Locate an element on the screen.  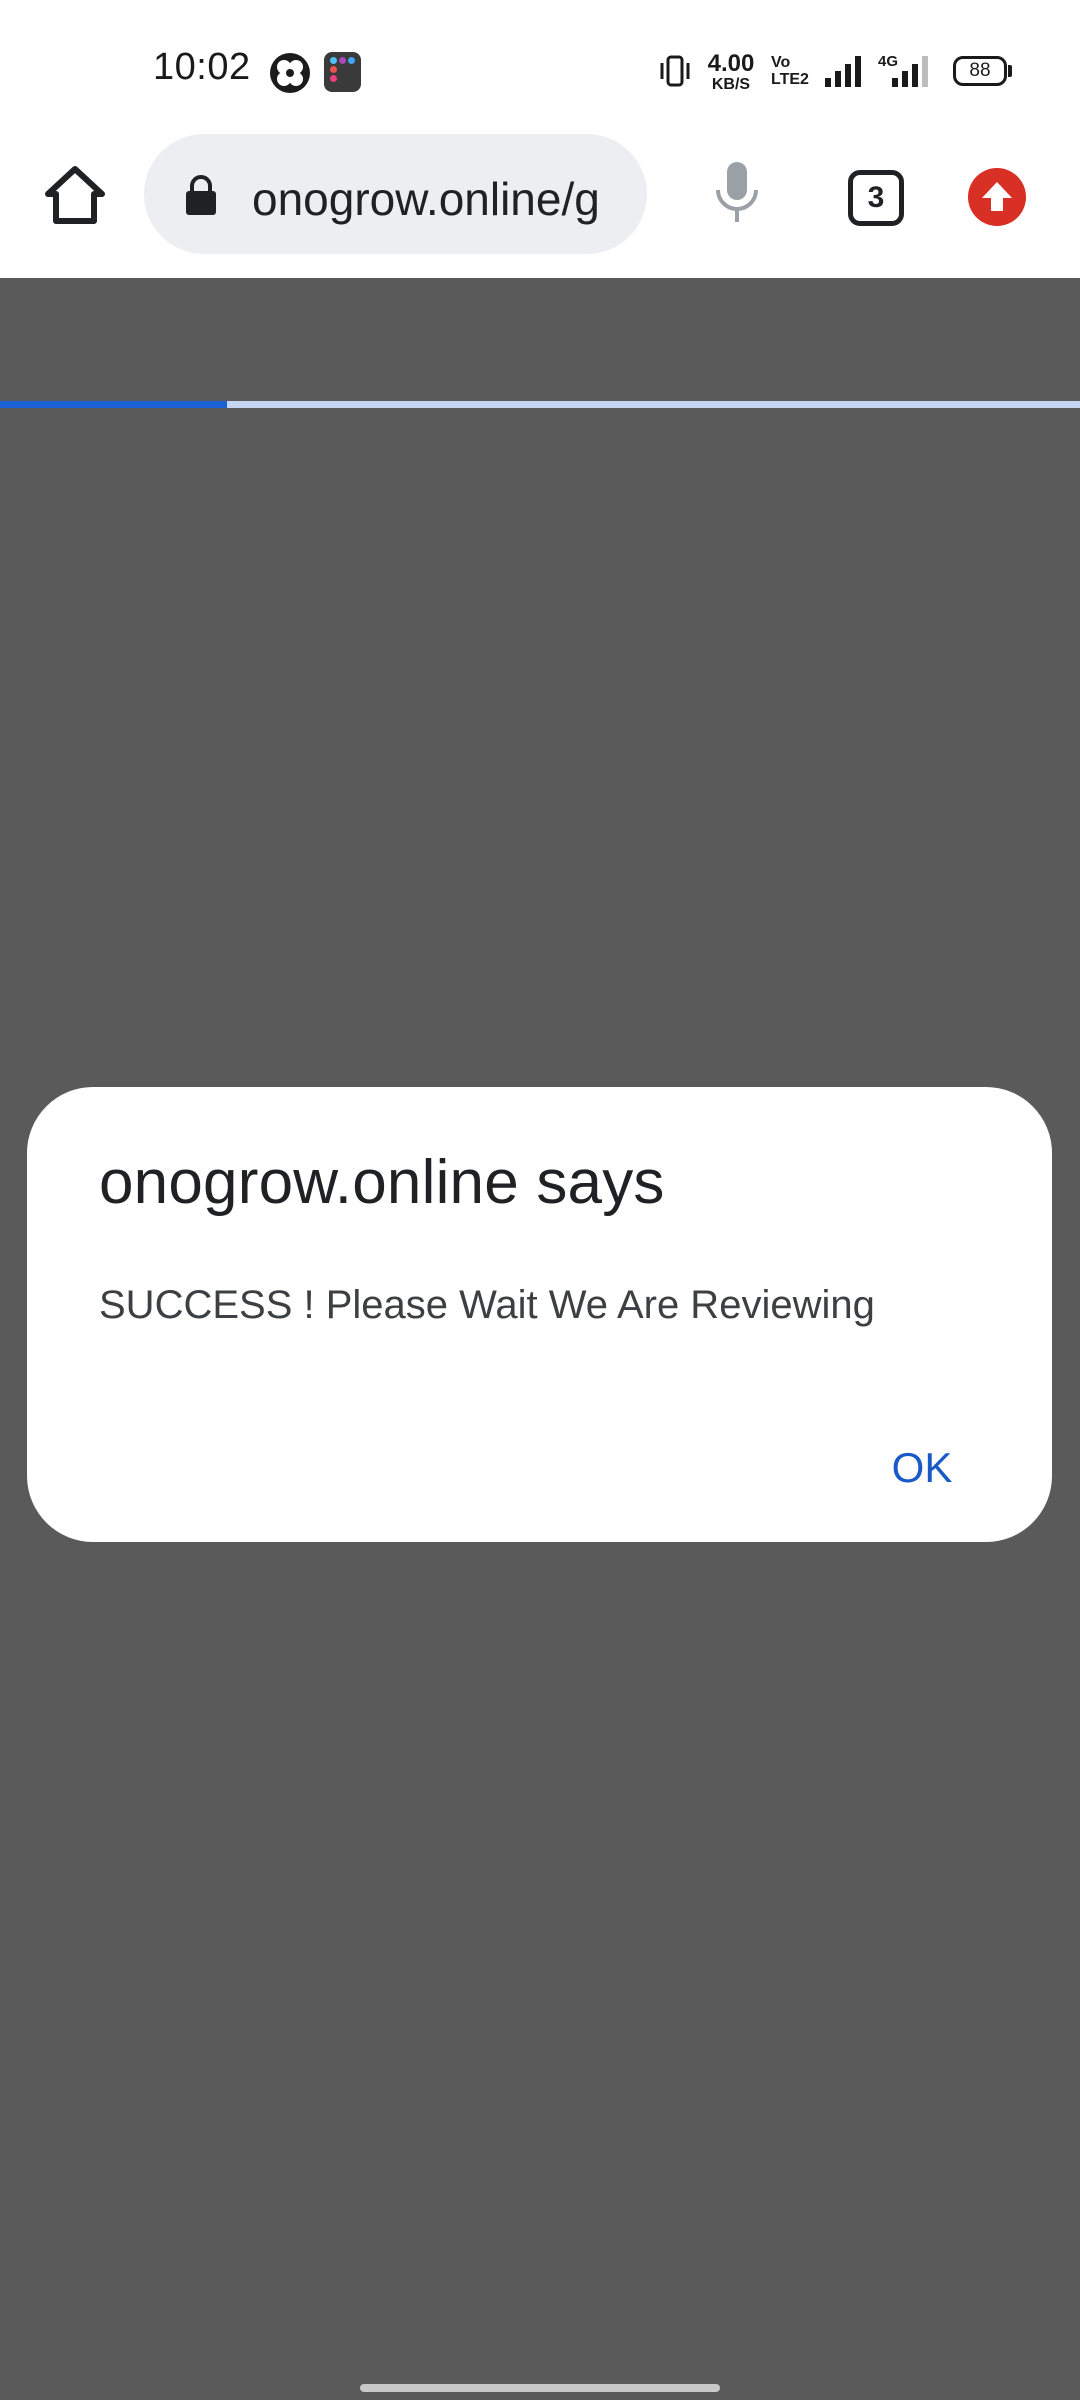
ok-button: OK is located at coordinates (922, 1468).